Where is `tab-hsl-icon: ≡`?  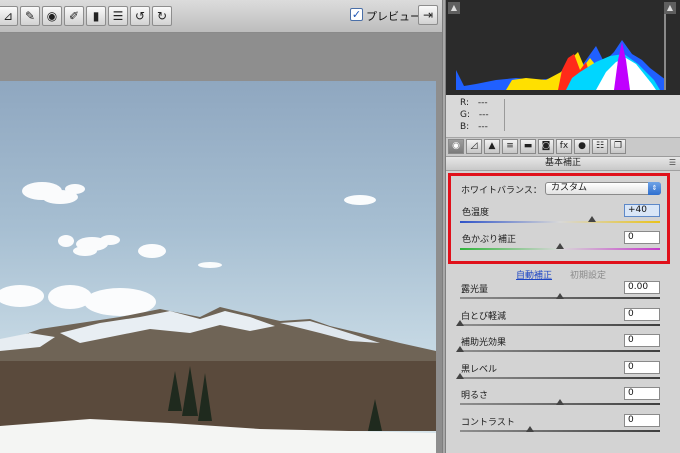
tab-hsl-icon: ≡ is located at coordinates (510, 146).